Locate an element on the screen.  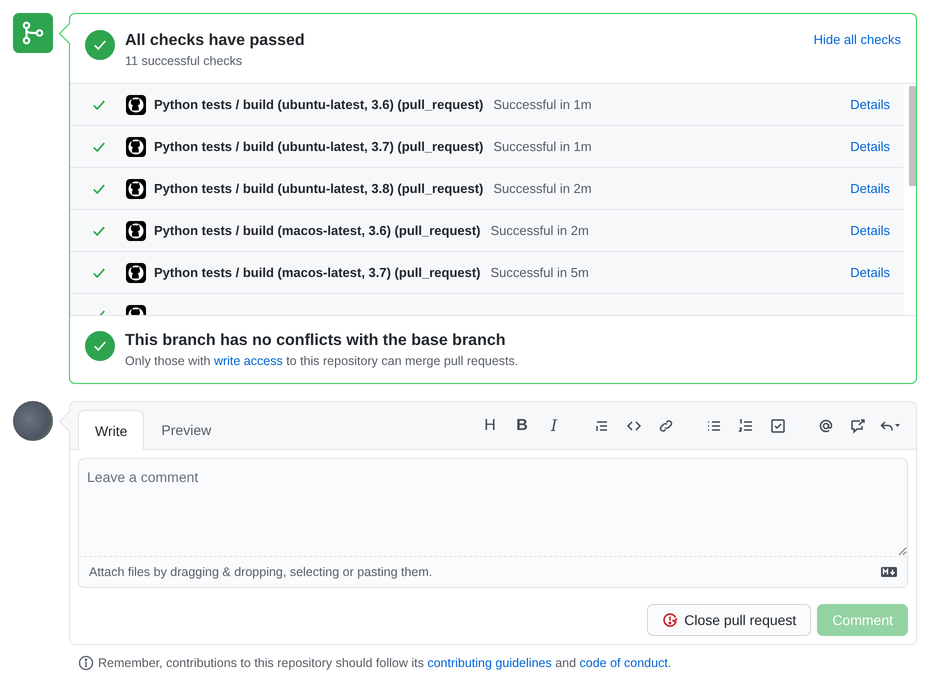
check-status: Successful in 5m is located at coordinates (539, 272).